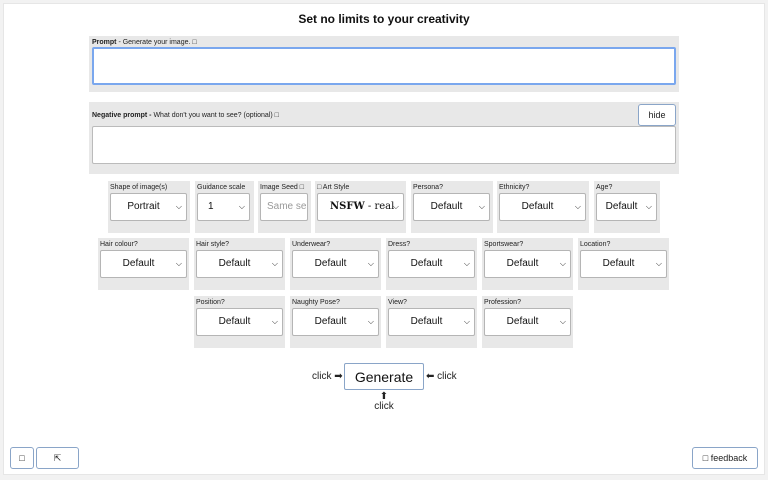 This screenshot has width=768, height=480. I want to click on shape-select: Portrait ⌵, so click(148, 207).